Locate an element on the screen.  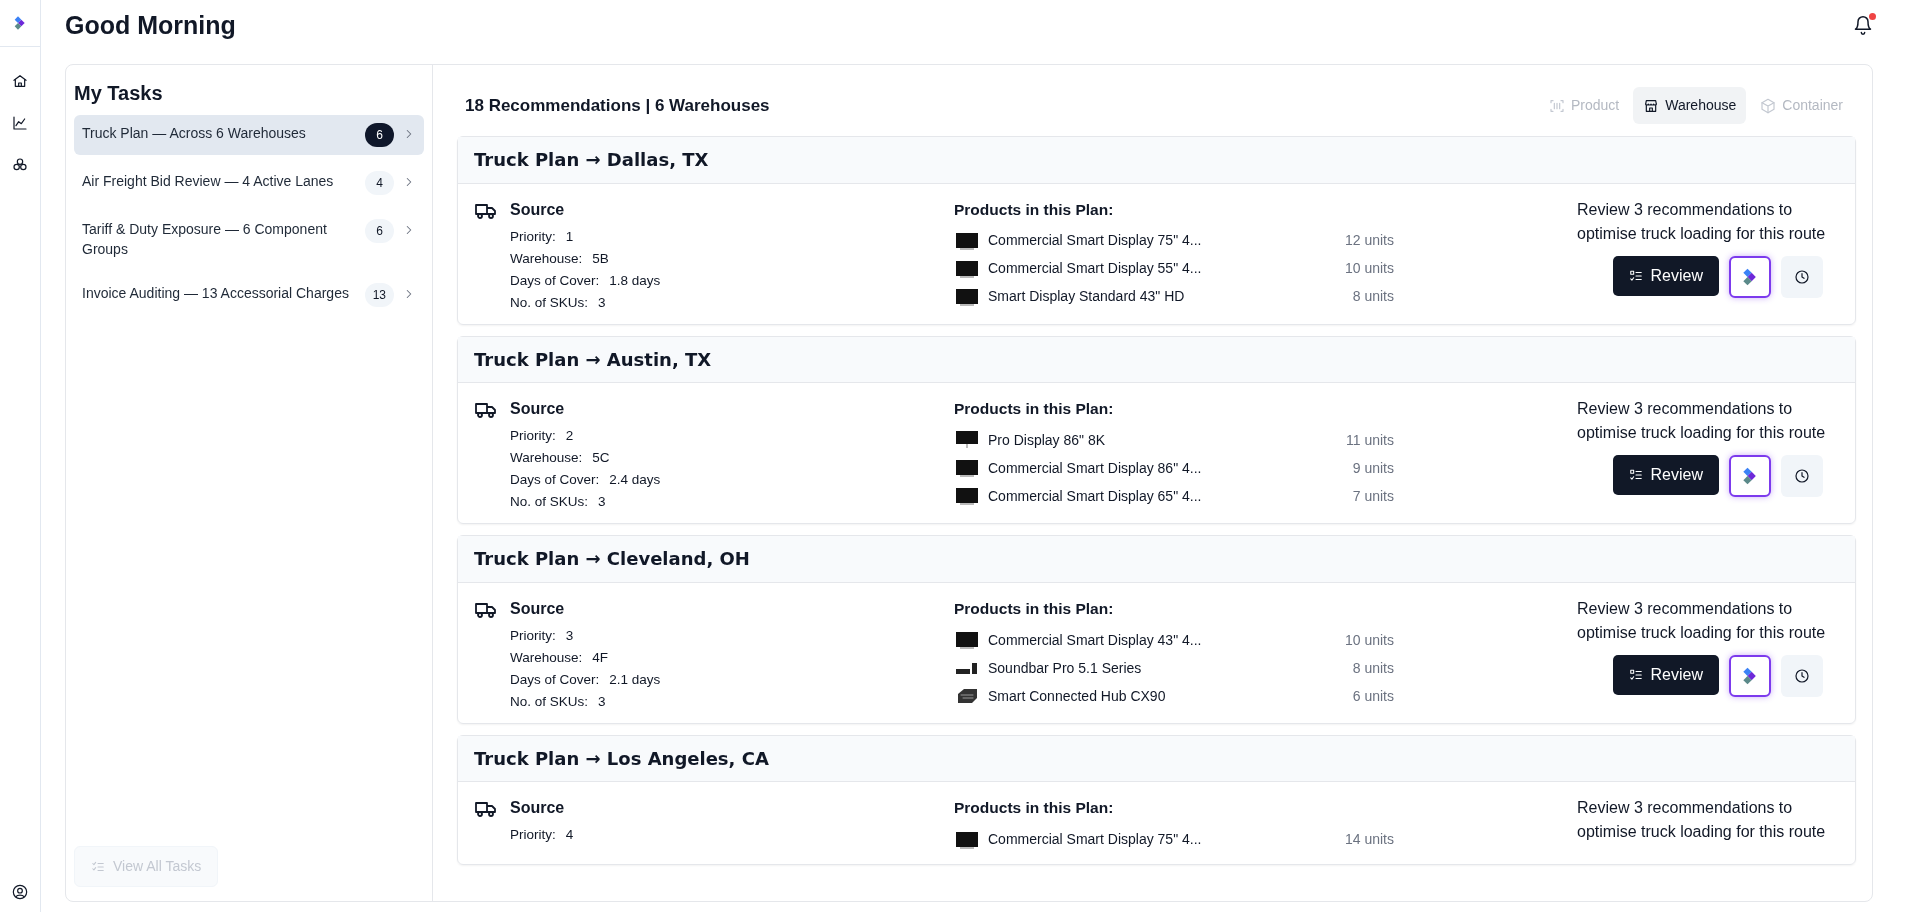
plan-title: Truck Plan → Los Angeles, CA is located at coordinates (622, 758).